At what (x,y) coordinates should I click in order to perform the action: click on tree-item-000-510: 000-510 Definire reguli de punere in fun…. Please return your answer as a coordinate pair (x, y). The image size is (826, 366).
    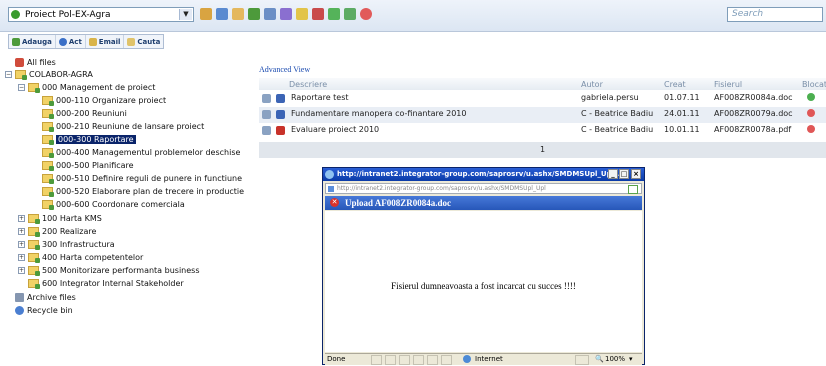
    Looking at the image, I should click on (142, 178).